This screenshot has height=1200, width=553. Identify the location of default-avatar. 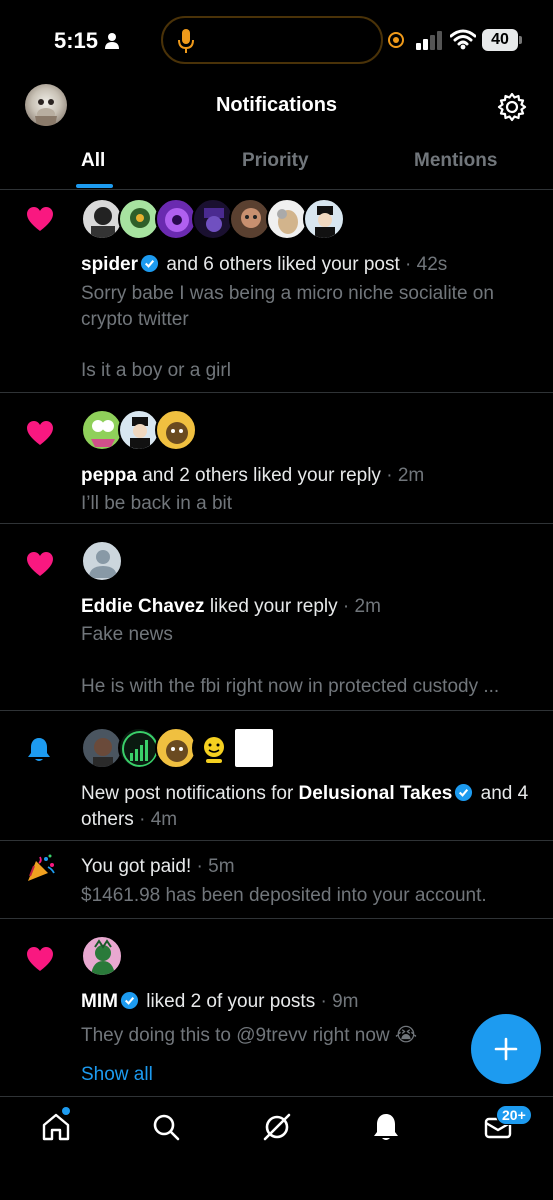
(102, 561).